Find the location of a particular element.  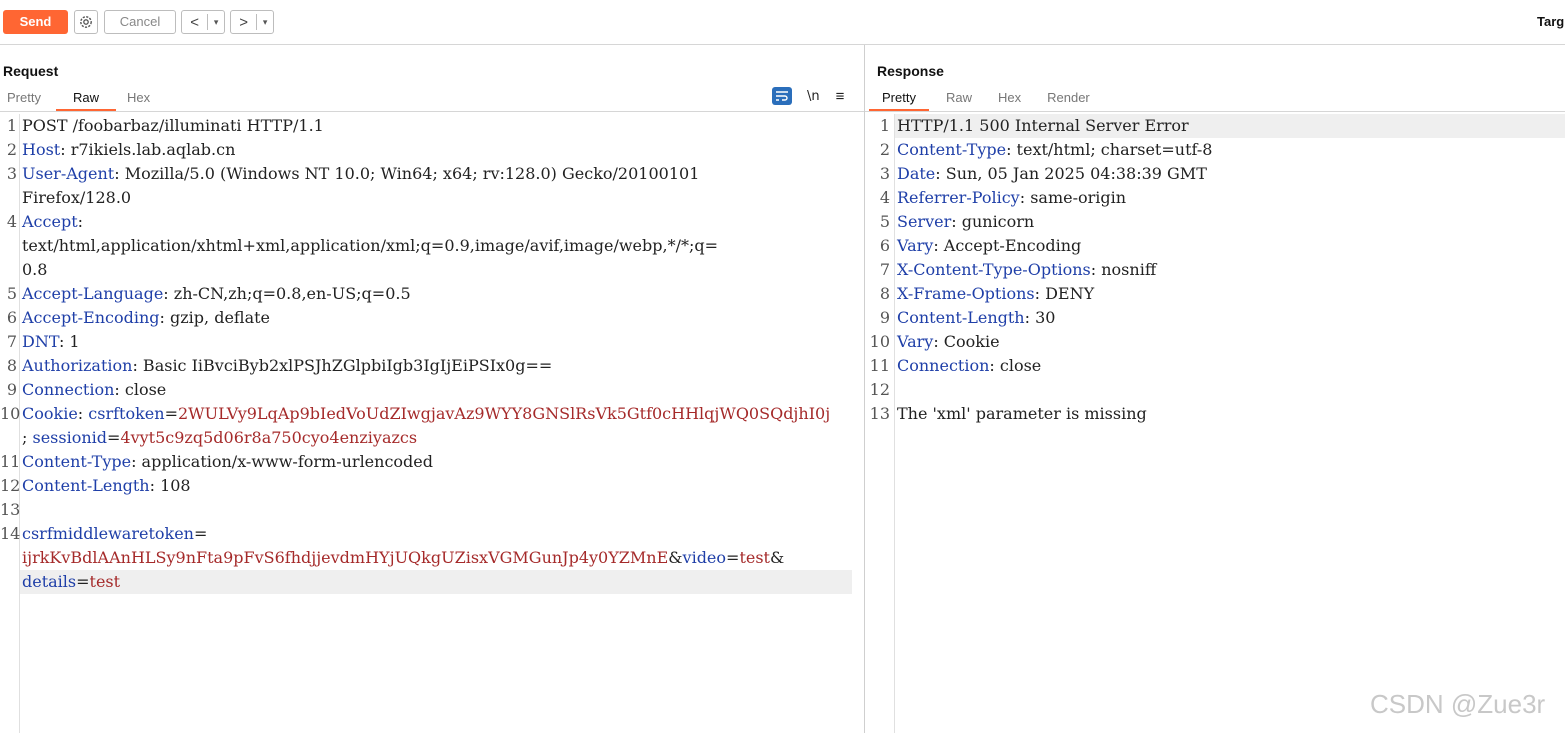

response-code-line: HTTP/1.1 500 Internal Server Error is located at coordinates (1043, 126).